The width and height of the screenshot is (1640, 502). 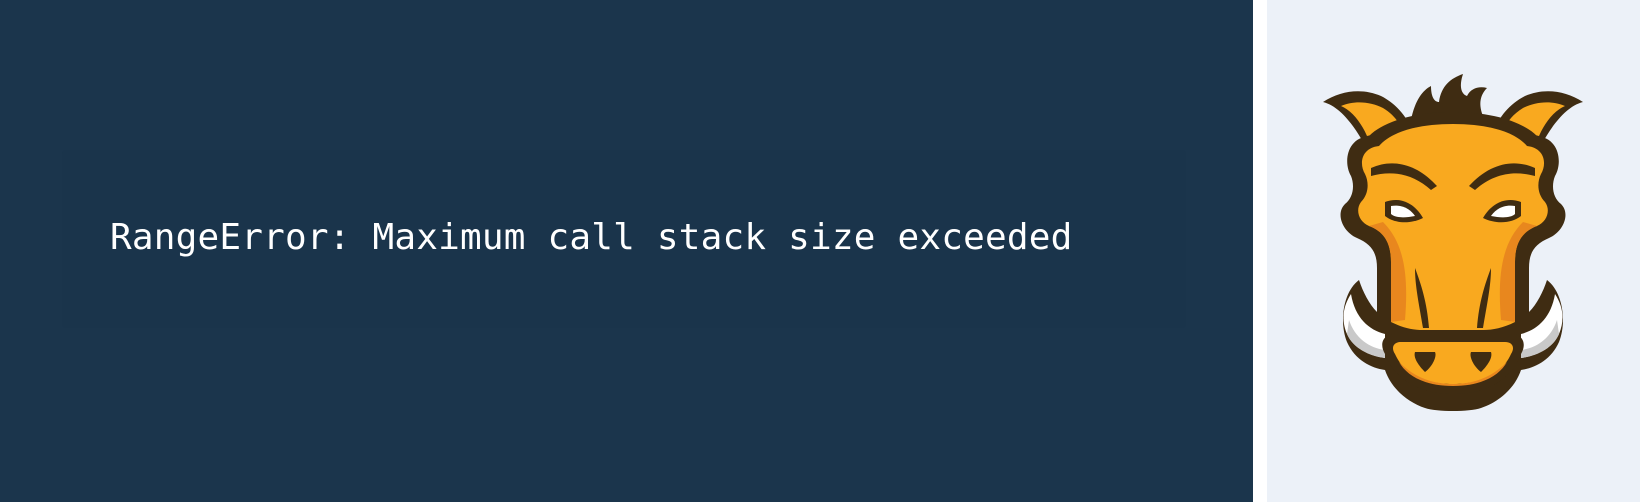 I want to click on panel-divider, so click(x=1260, y=251).